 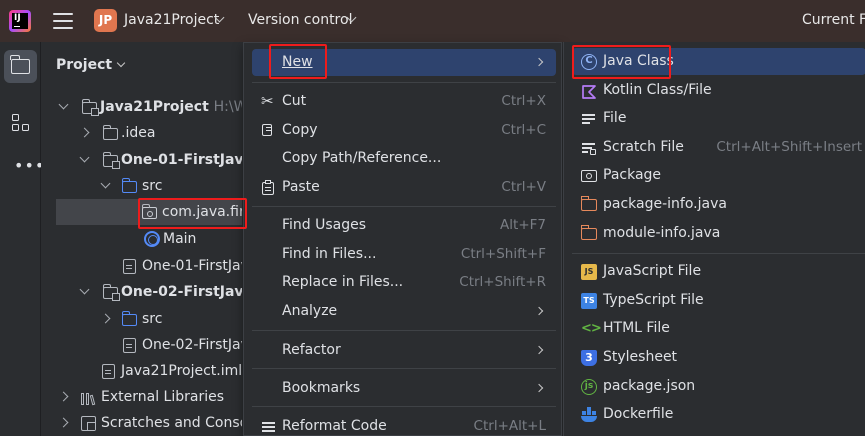 What do you see at coordinates (84, 65) in the screenshot?
I see `panel-title: Project` at bounding box center [84, 65].